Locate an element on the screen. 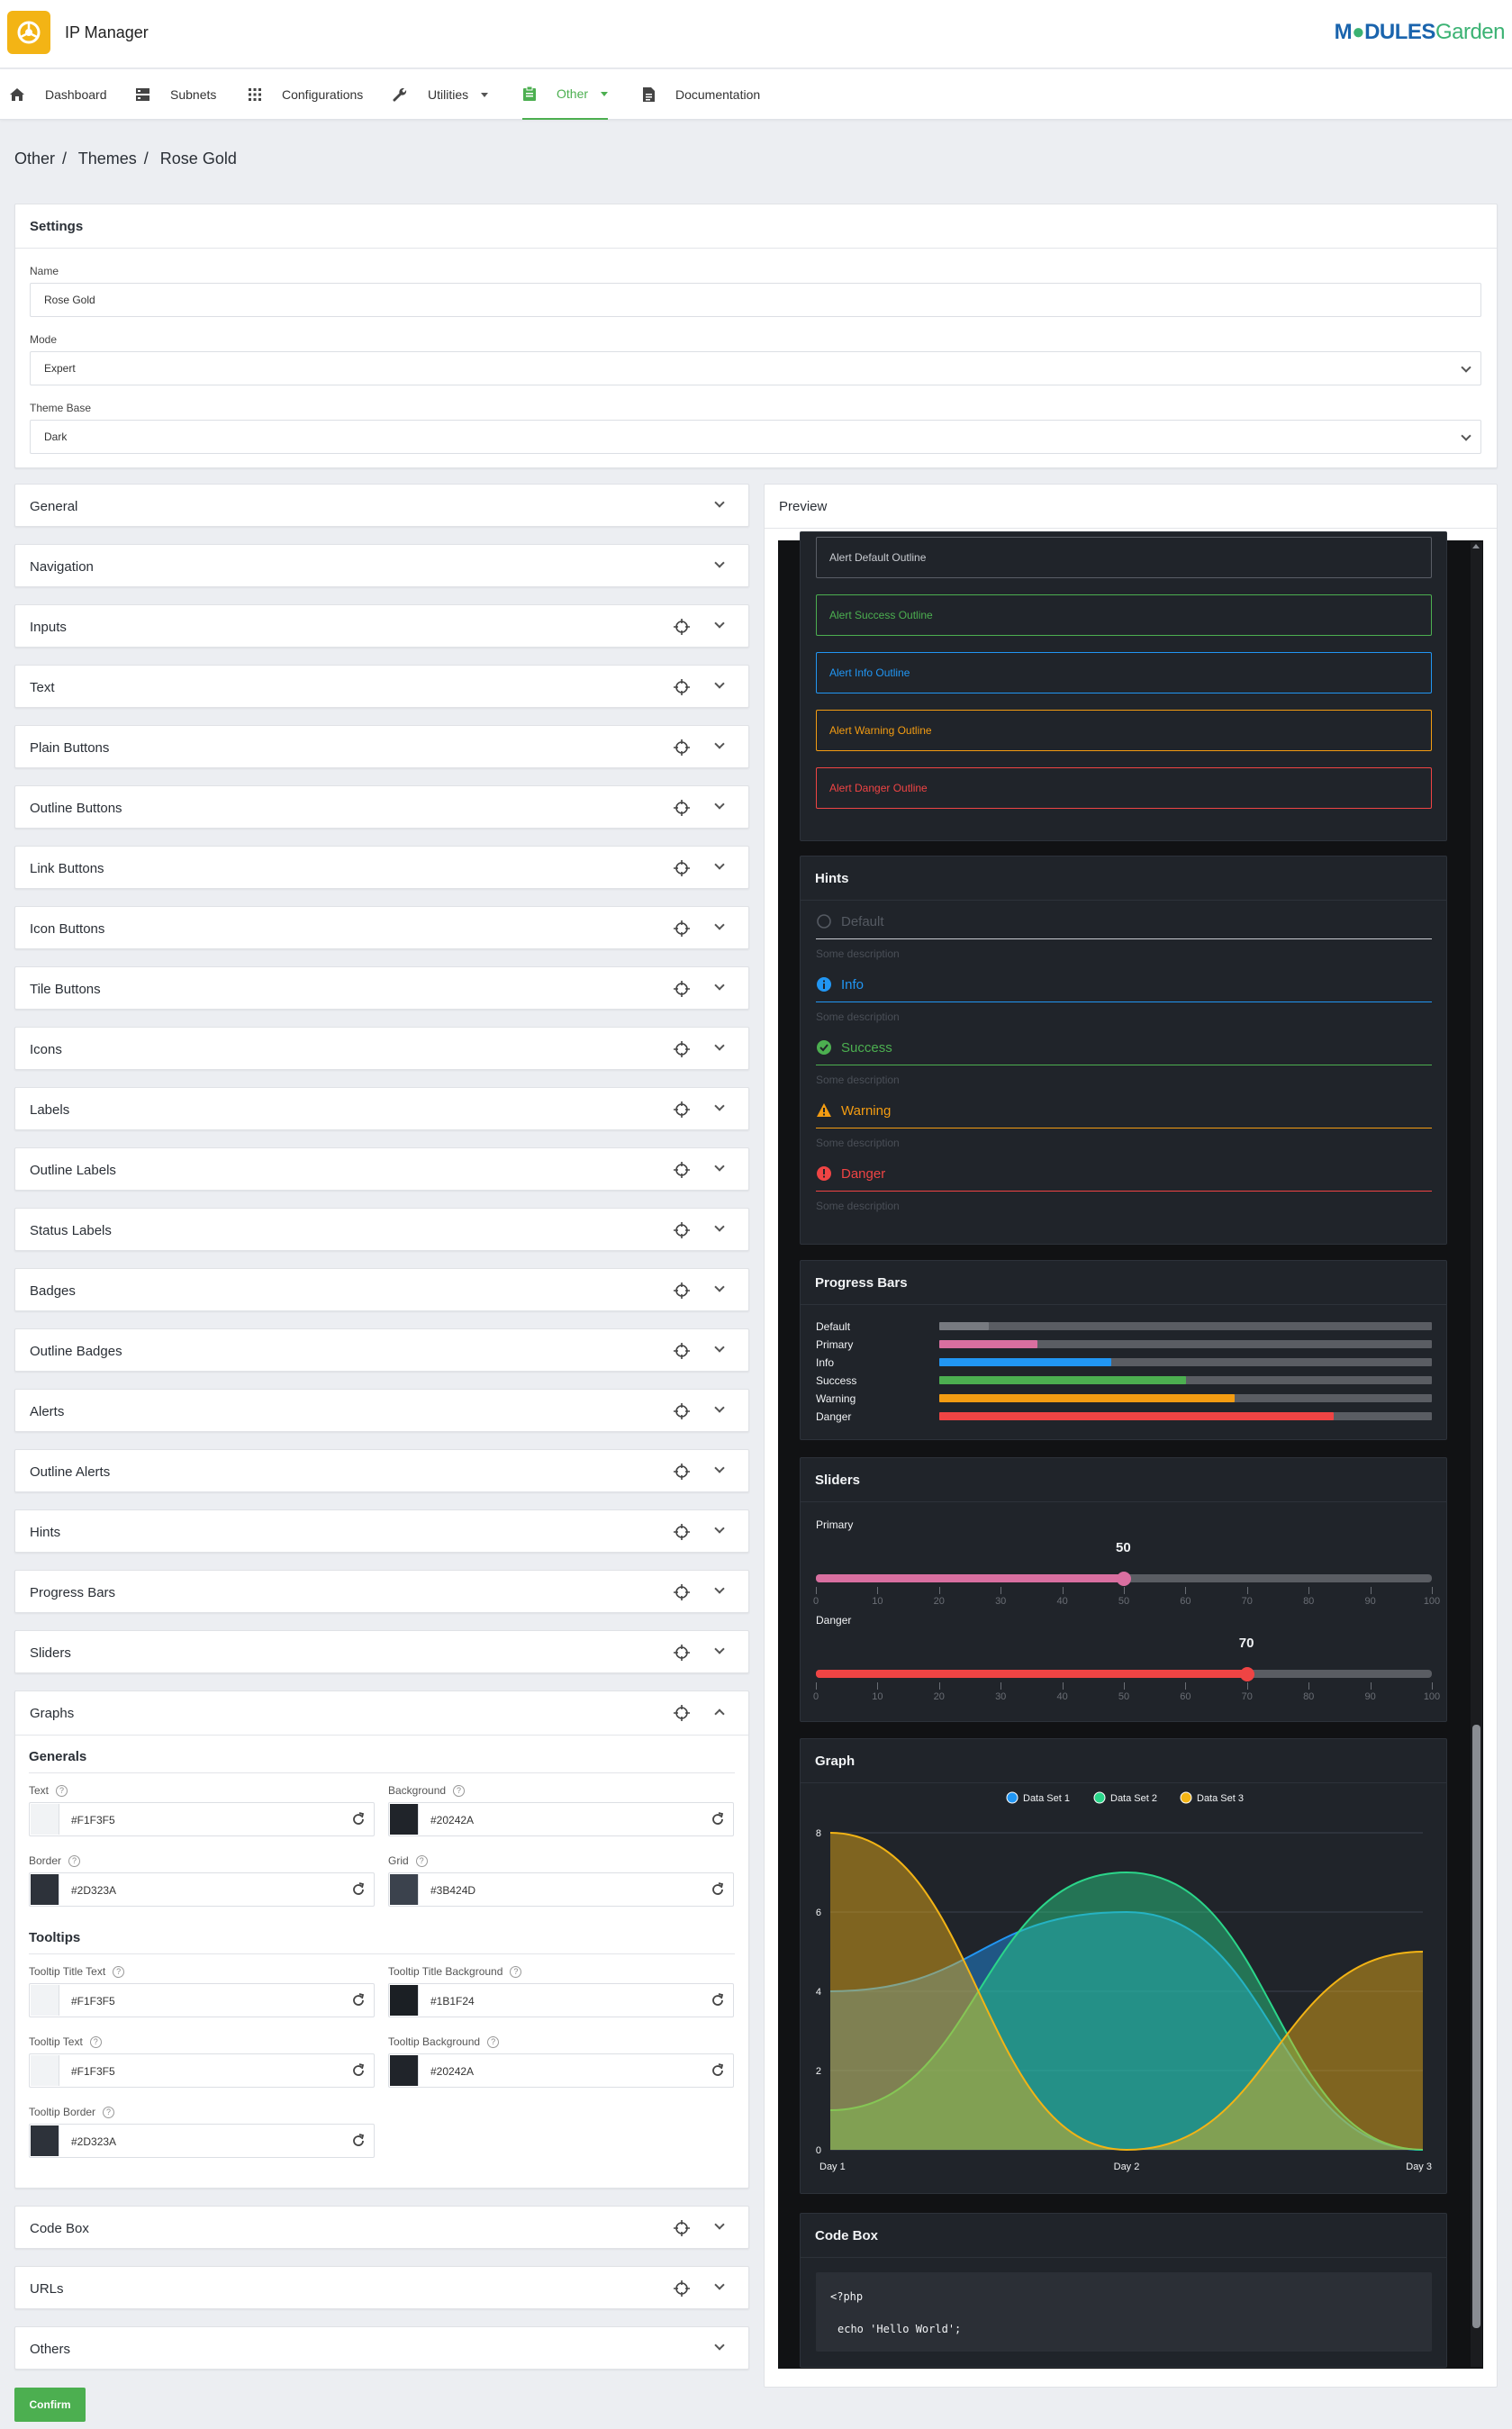 The image size is (1512, 2429). color-input-tooltip-border: #2D323A is located at coordinates (202, 2141).